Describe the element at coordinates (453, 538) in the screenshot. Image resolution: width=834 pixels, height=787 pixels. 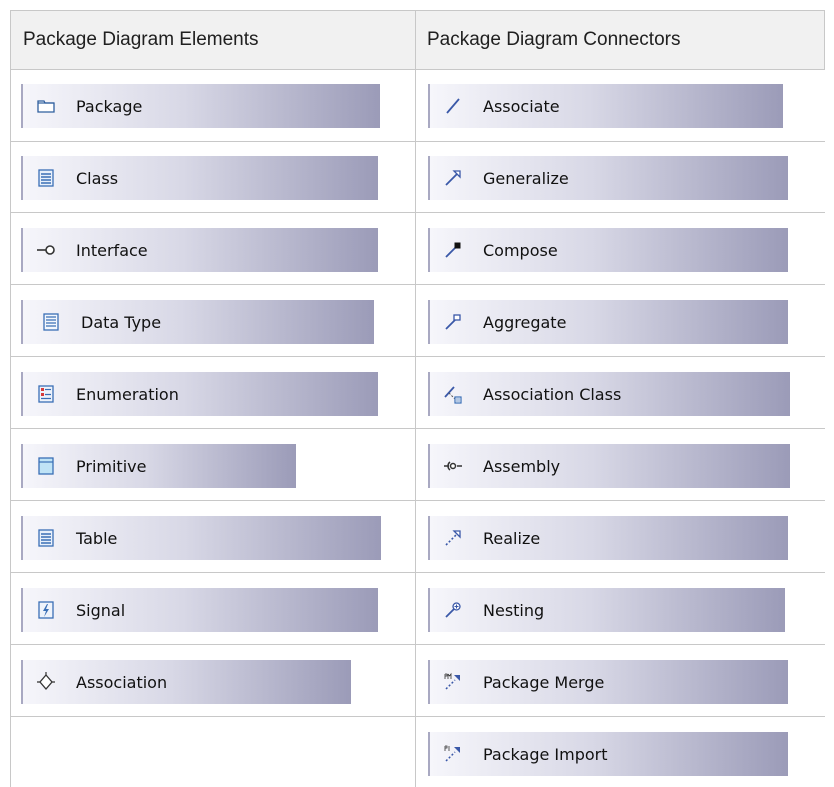
I see `realize-icon` at that location.